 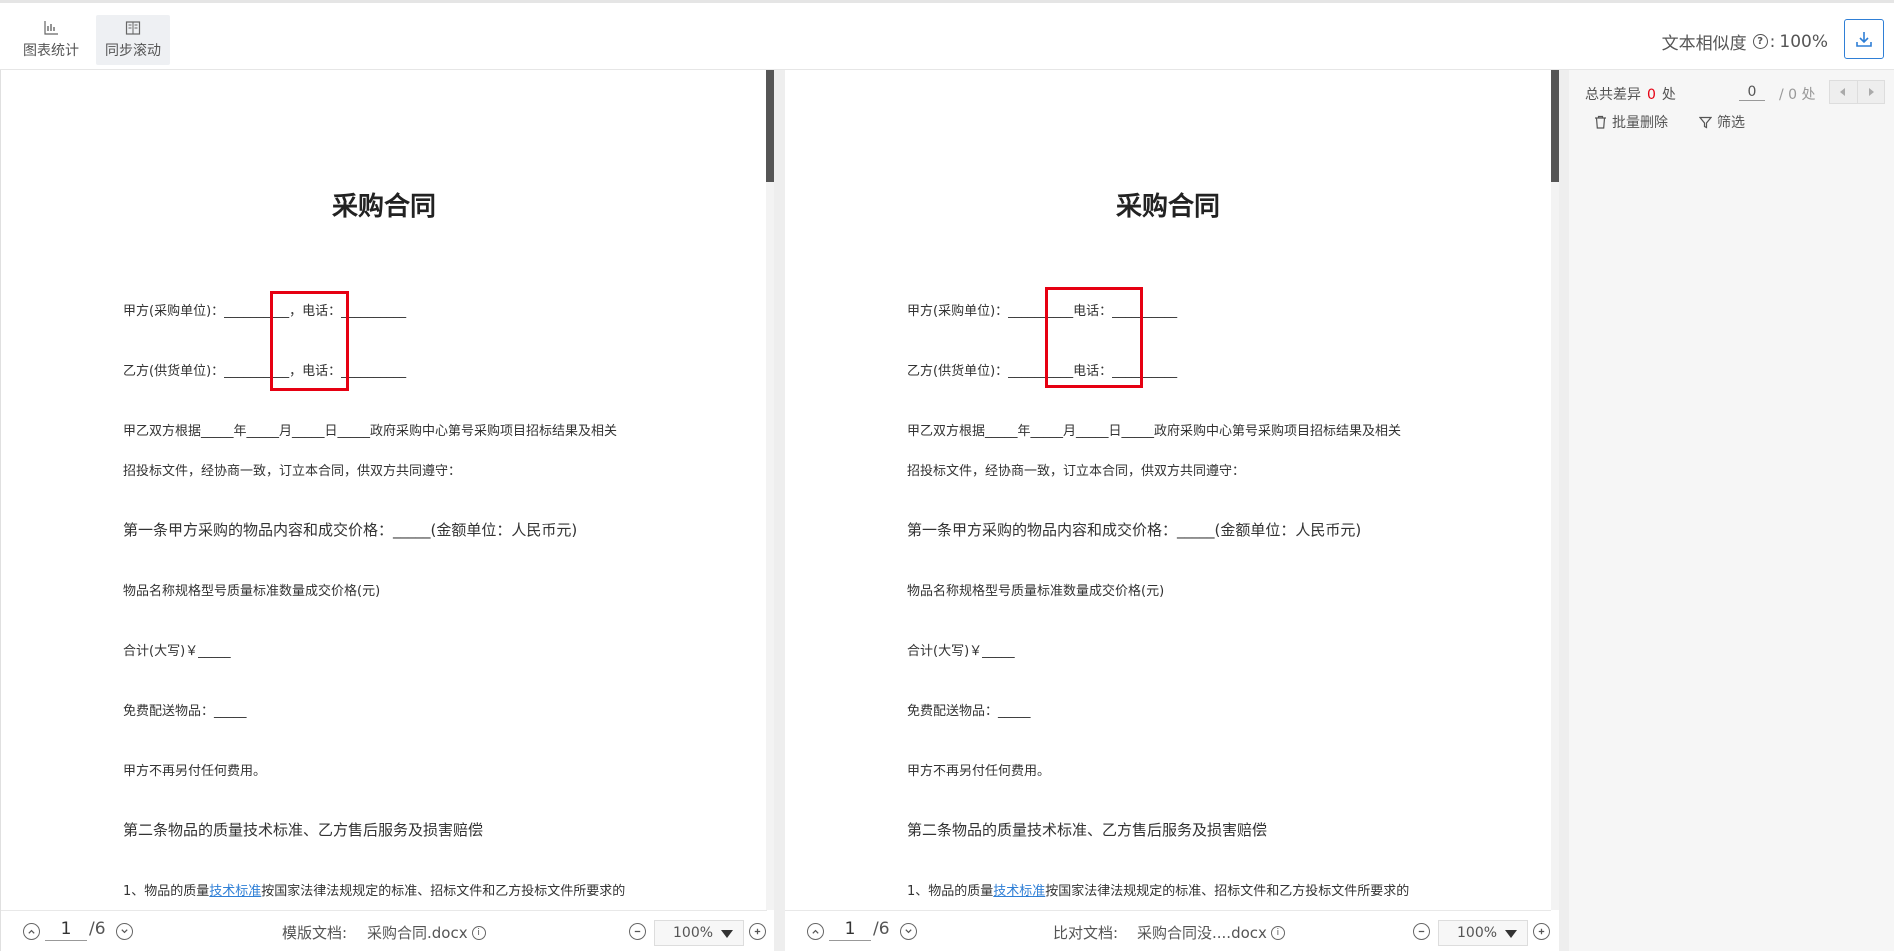 I want to click on filter-button: 筛选, so click(x=1722, y=122).